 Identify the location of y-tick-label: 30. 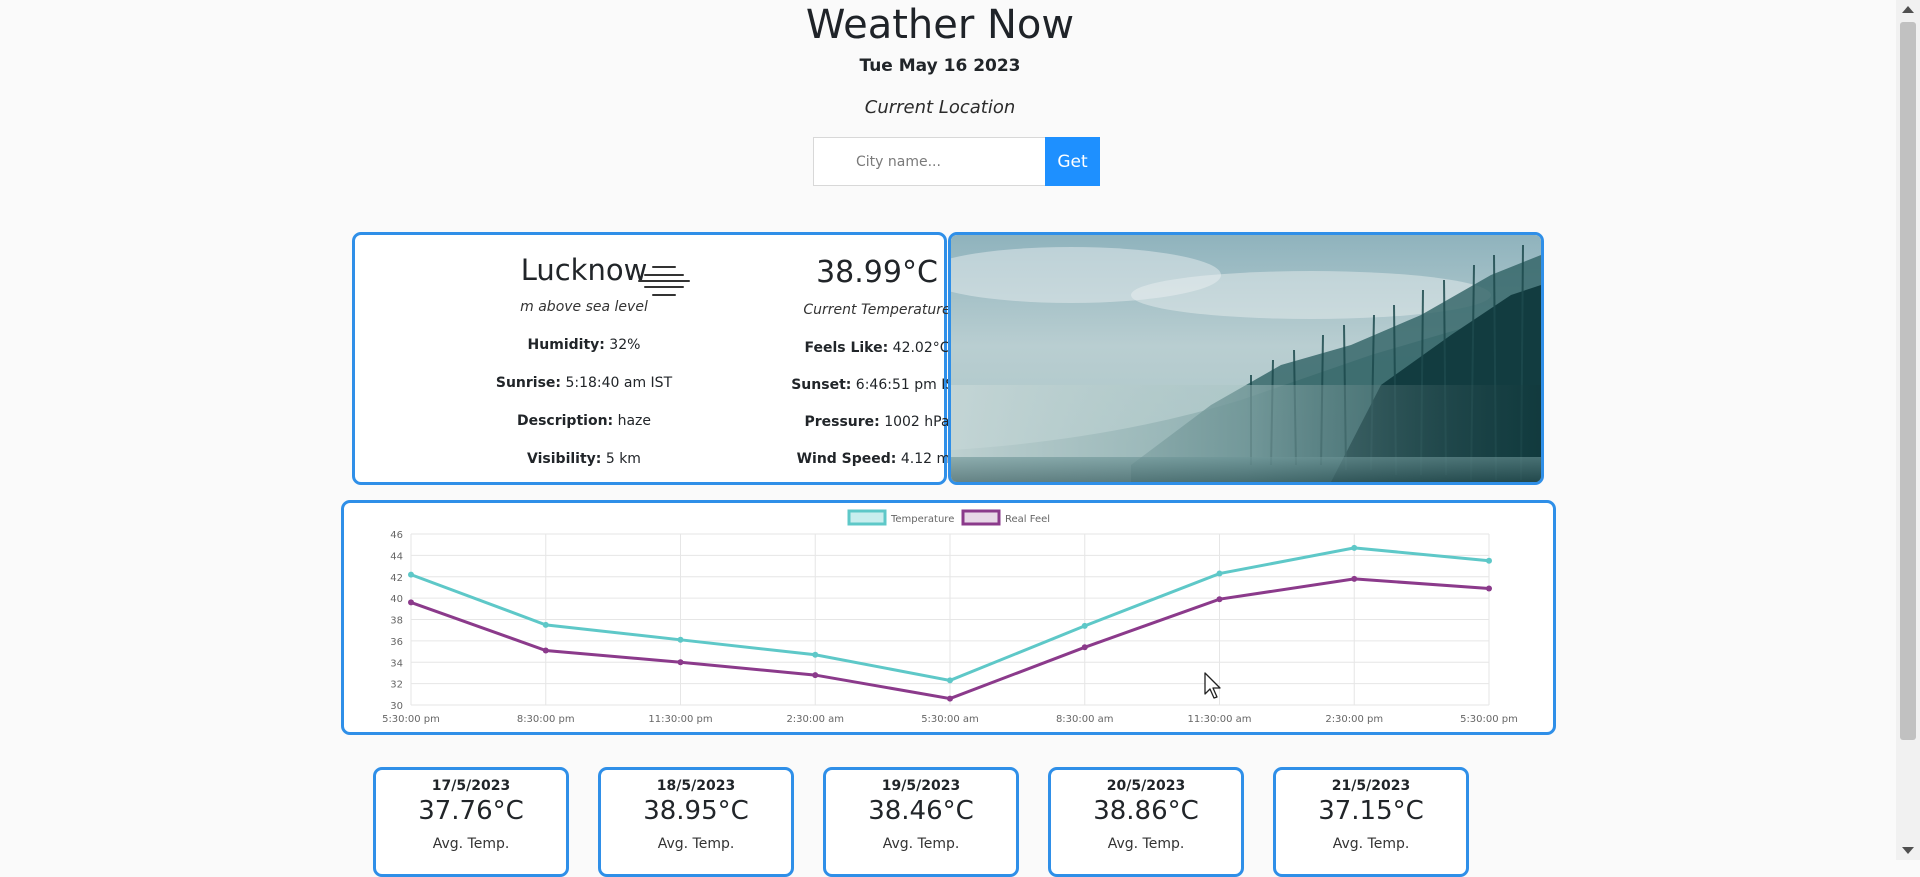
(396, 706).